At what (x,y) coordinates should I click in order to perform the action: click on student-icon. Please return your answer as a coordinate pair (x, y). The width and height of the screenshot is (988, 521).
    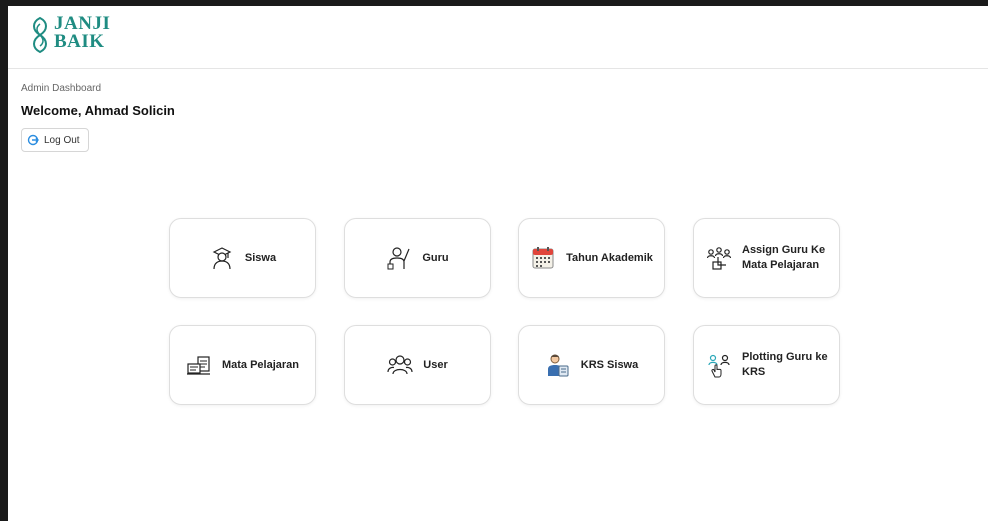
    Looking at the image, I should click on (222, 258).